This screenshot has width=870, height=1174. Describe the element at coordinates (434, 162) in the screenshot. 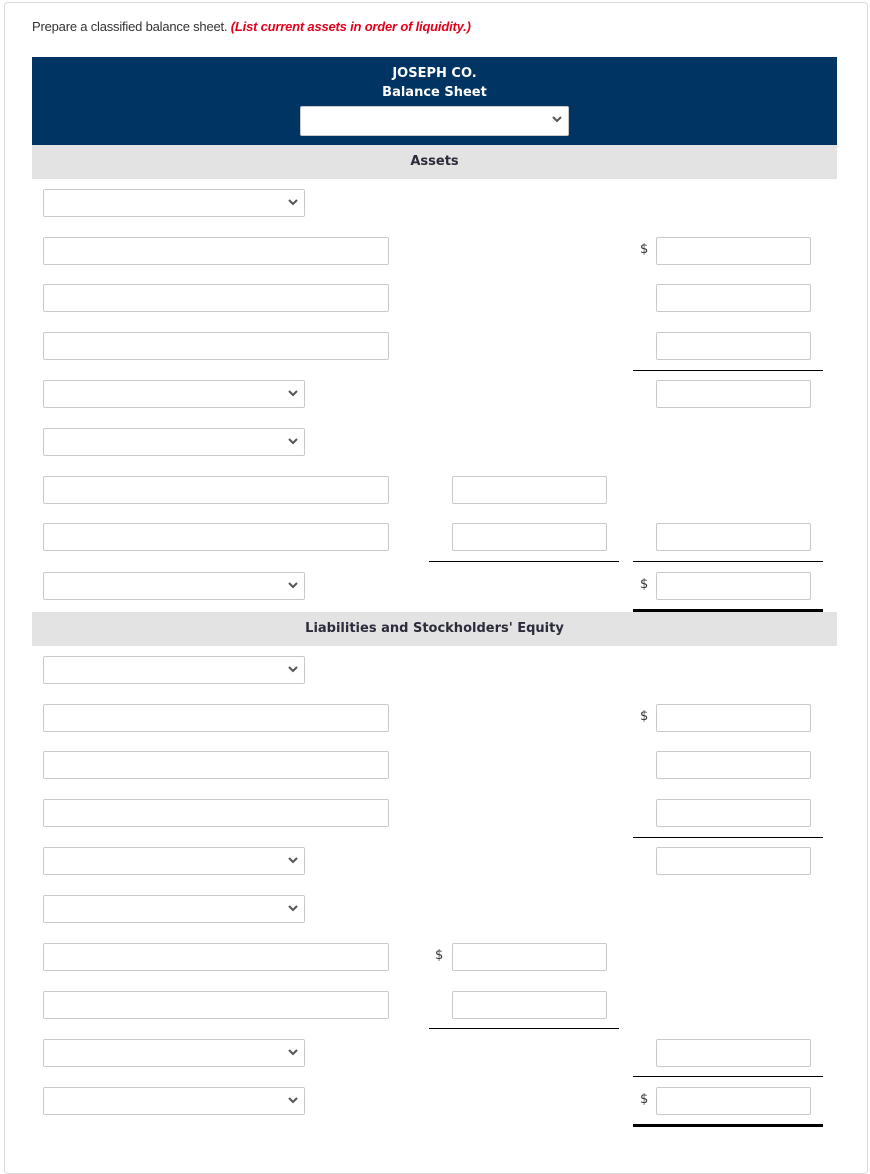

I see `assets-band: Assets` at that location.